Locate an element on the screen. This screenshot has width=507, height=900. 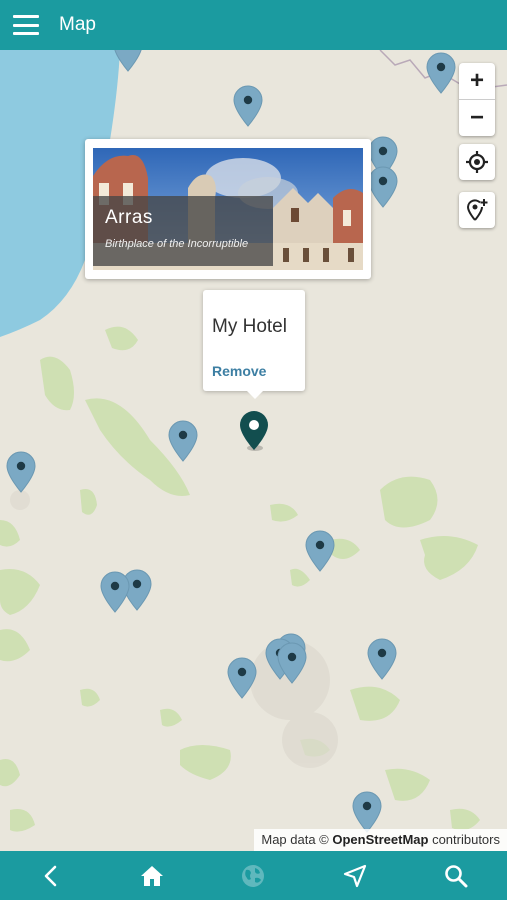
globe-button is located at coordinates (253, 876).